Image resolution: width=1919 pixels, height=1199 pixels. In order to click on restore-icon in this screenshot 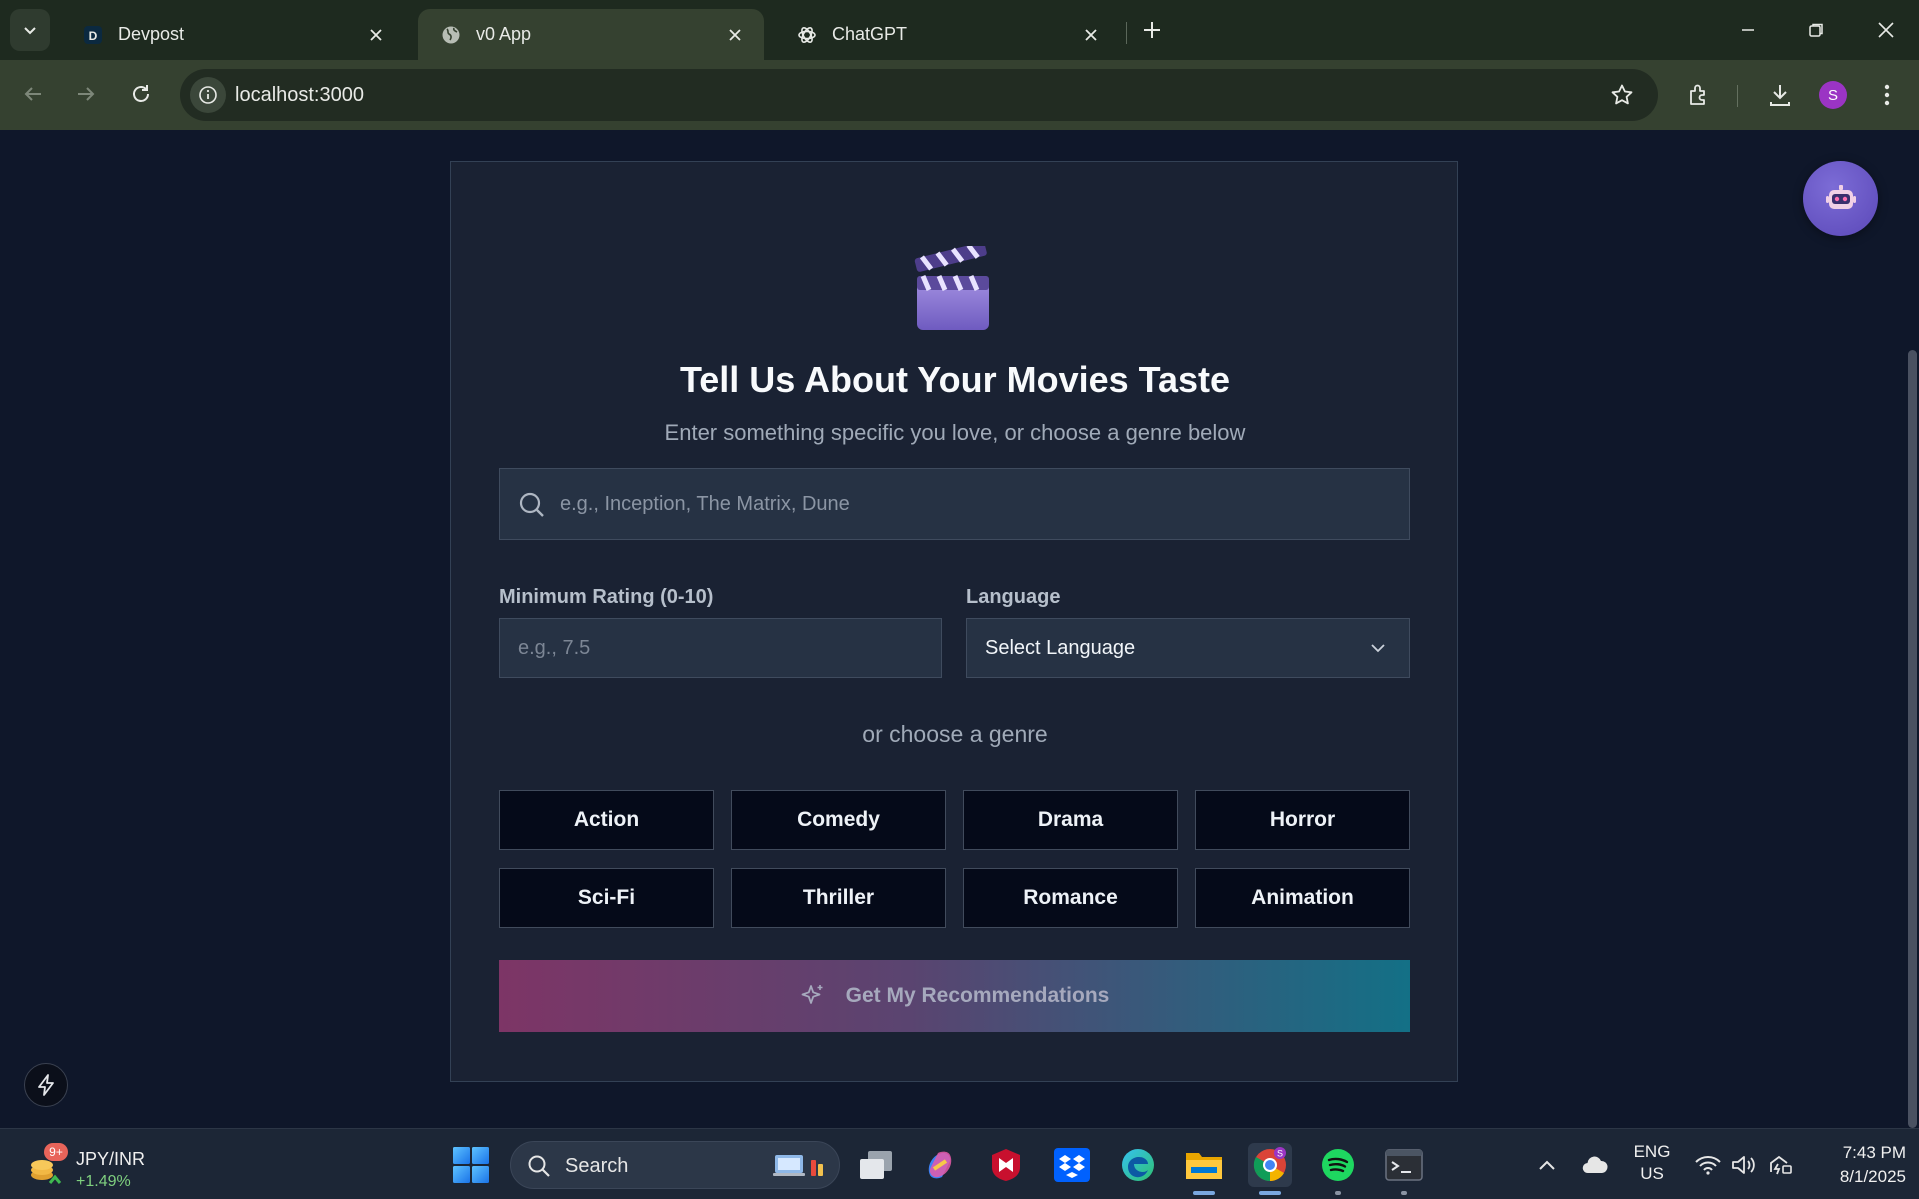, I will do `click(1816, 30)`.